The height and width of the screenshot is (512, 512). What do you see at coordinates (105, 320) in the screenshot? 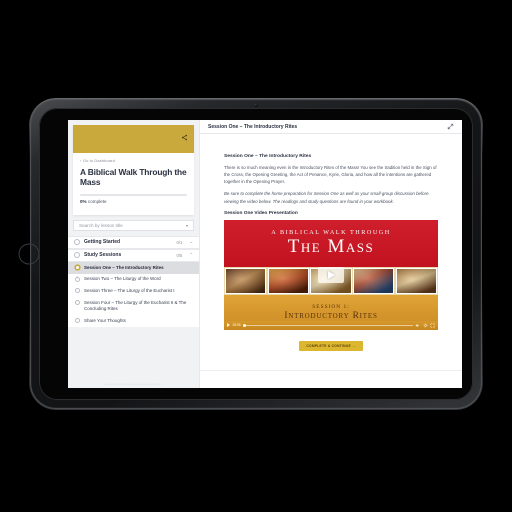
I see `lesson-label: Share Your Thoughts` at bounding box center [105, 320].